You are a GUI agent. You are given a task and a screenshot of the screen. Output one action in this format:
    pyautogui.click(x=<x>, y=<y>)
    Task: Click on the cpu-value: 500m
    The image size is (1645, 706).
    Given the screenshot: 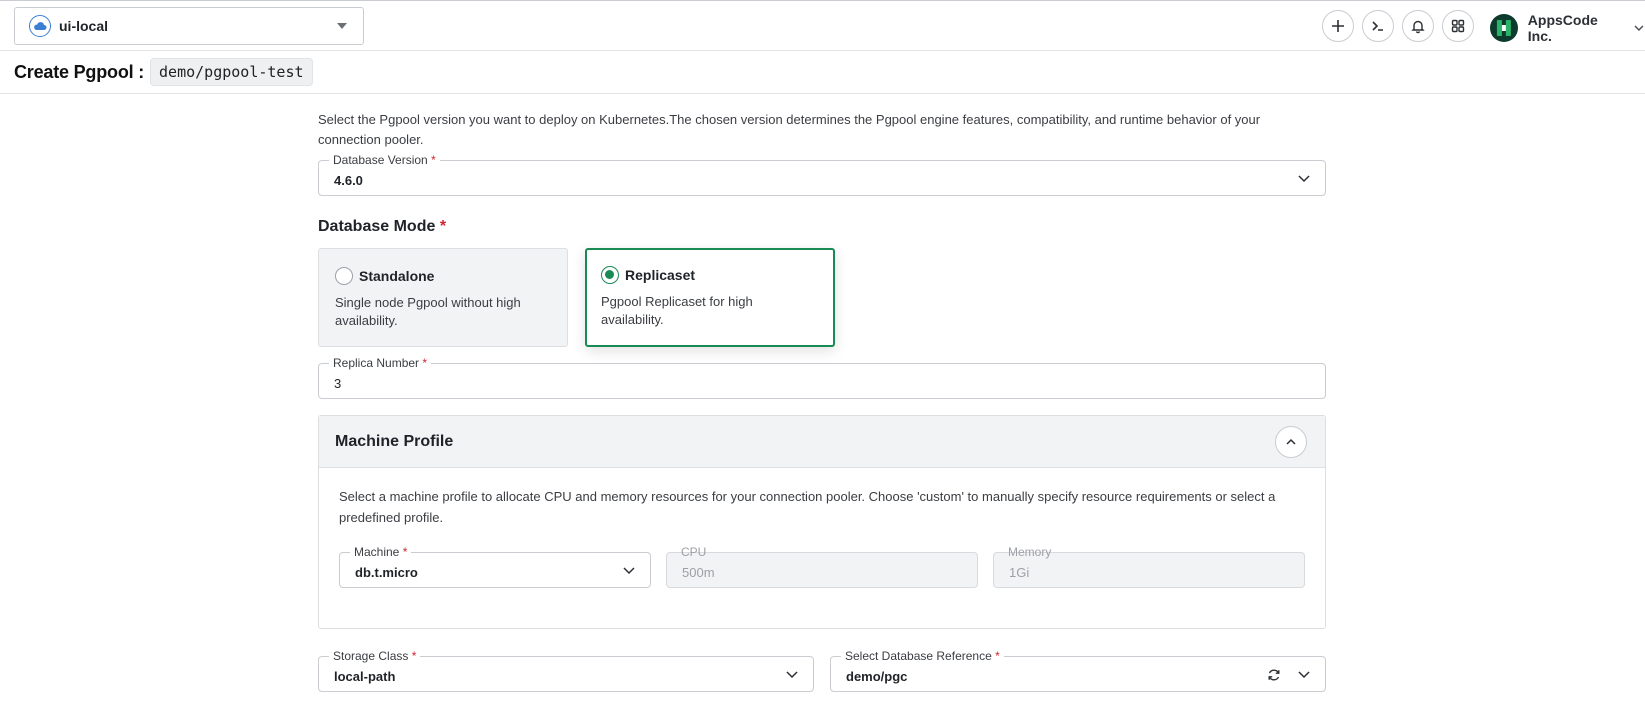 What is the action you would take?
    pyautogui.click(x=698, y=572)
    